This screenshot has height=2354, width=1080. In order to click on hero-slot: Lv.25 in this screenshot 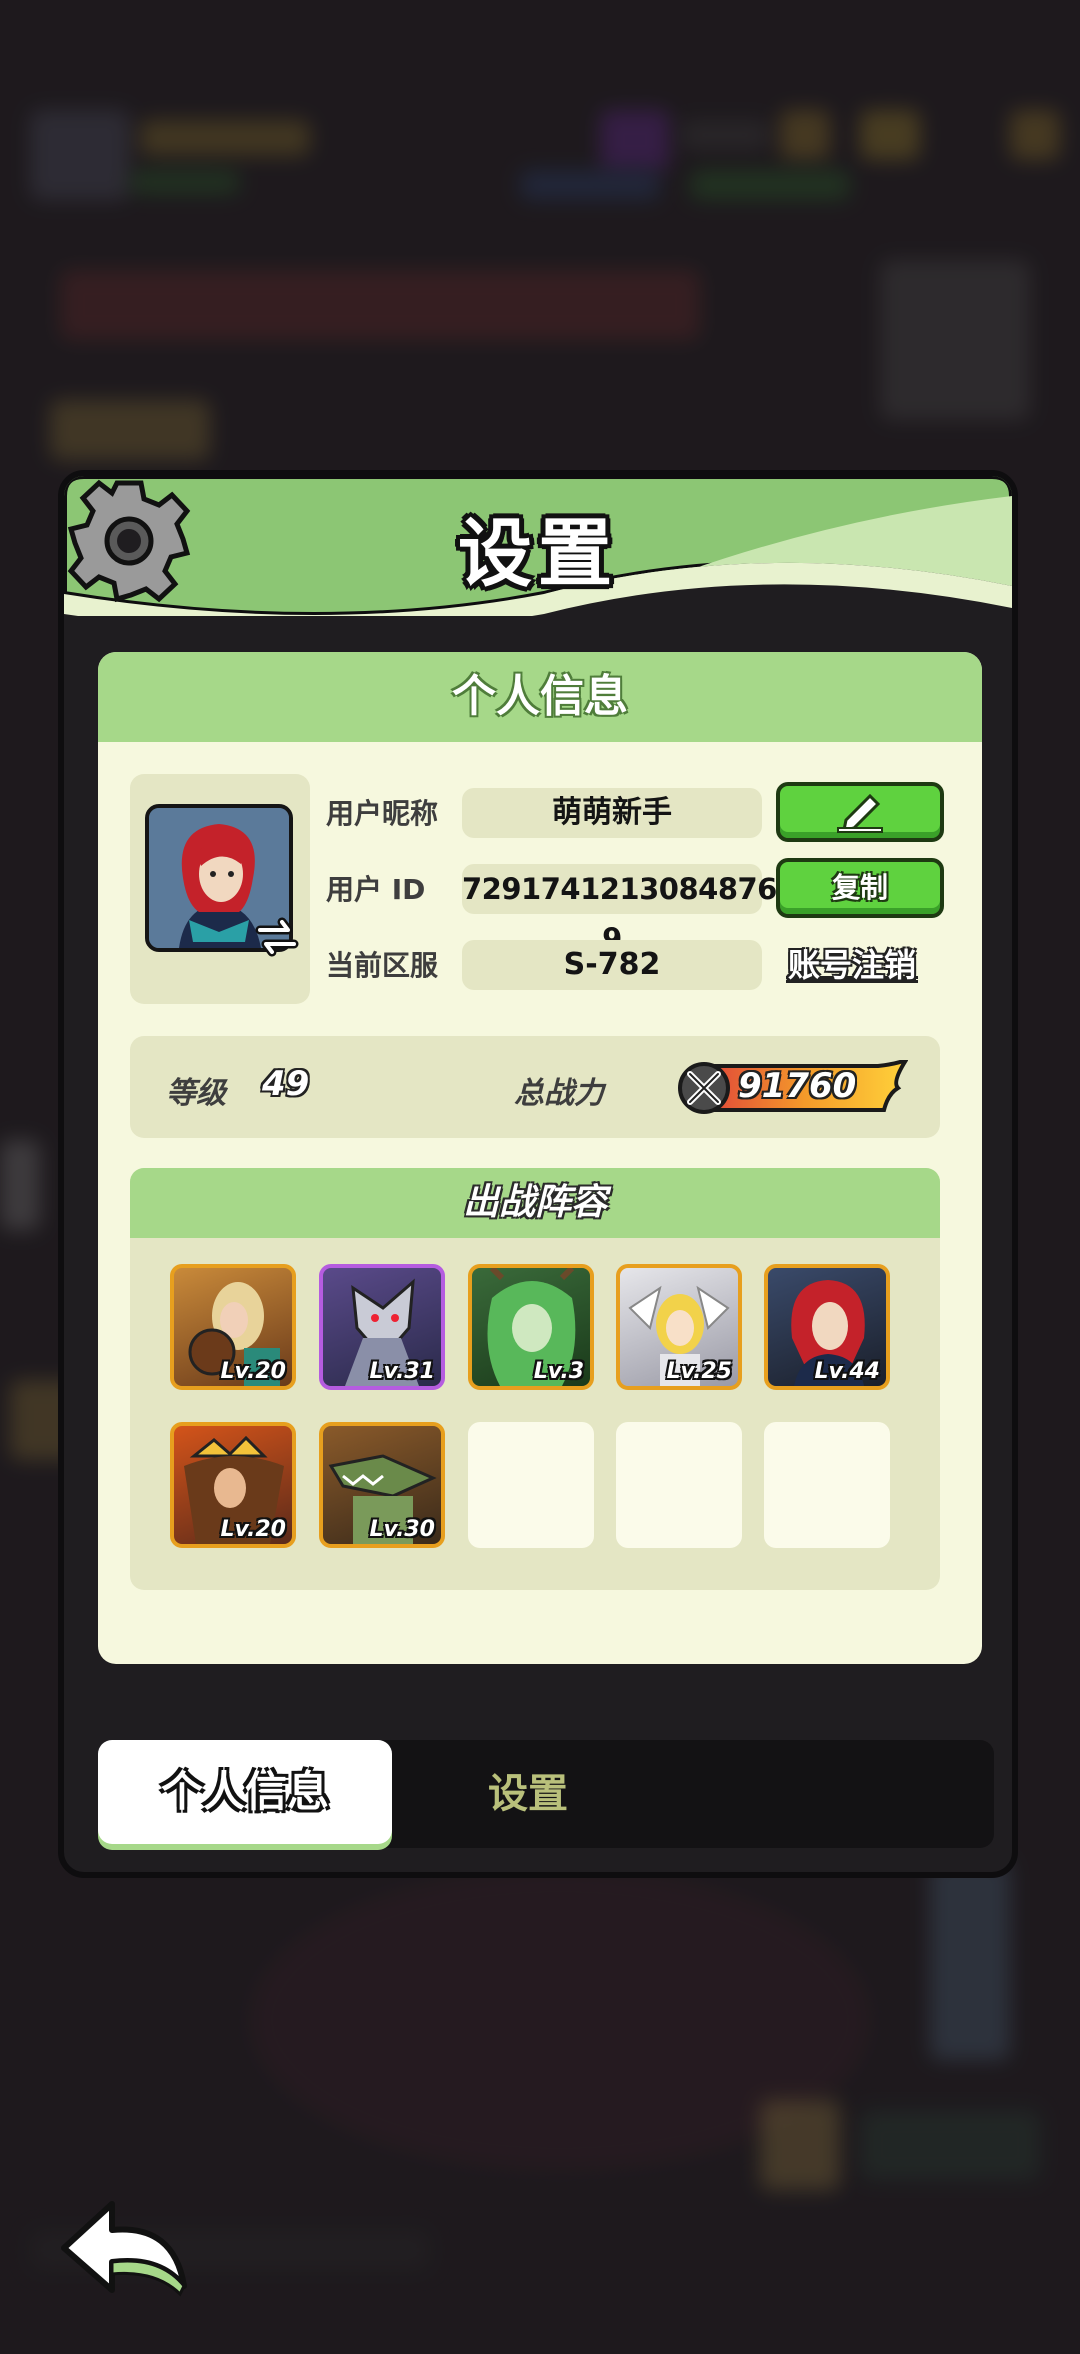, I will do `click(679, 1327)`.